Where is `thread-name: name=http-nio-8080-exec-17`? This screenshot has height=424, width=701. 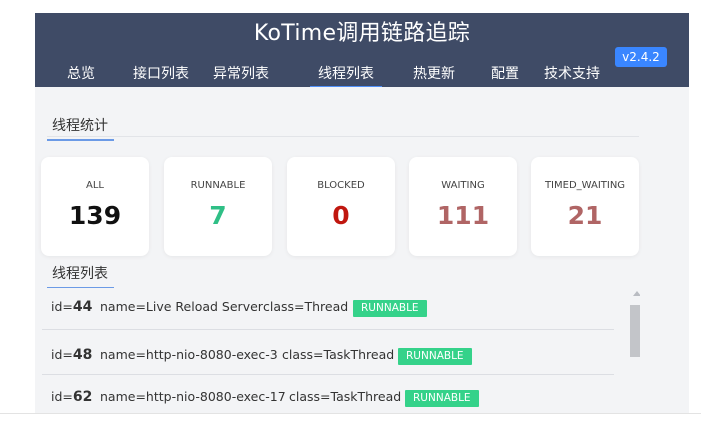
thread-name: name=http-nio-8080-exec-17 is located at coordinates (193, 396).